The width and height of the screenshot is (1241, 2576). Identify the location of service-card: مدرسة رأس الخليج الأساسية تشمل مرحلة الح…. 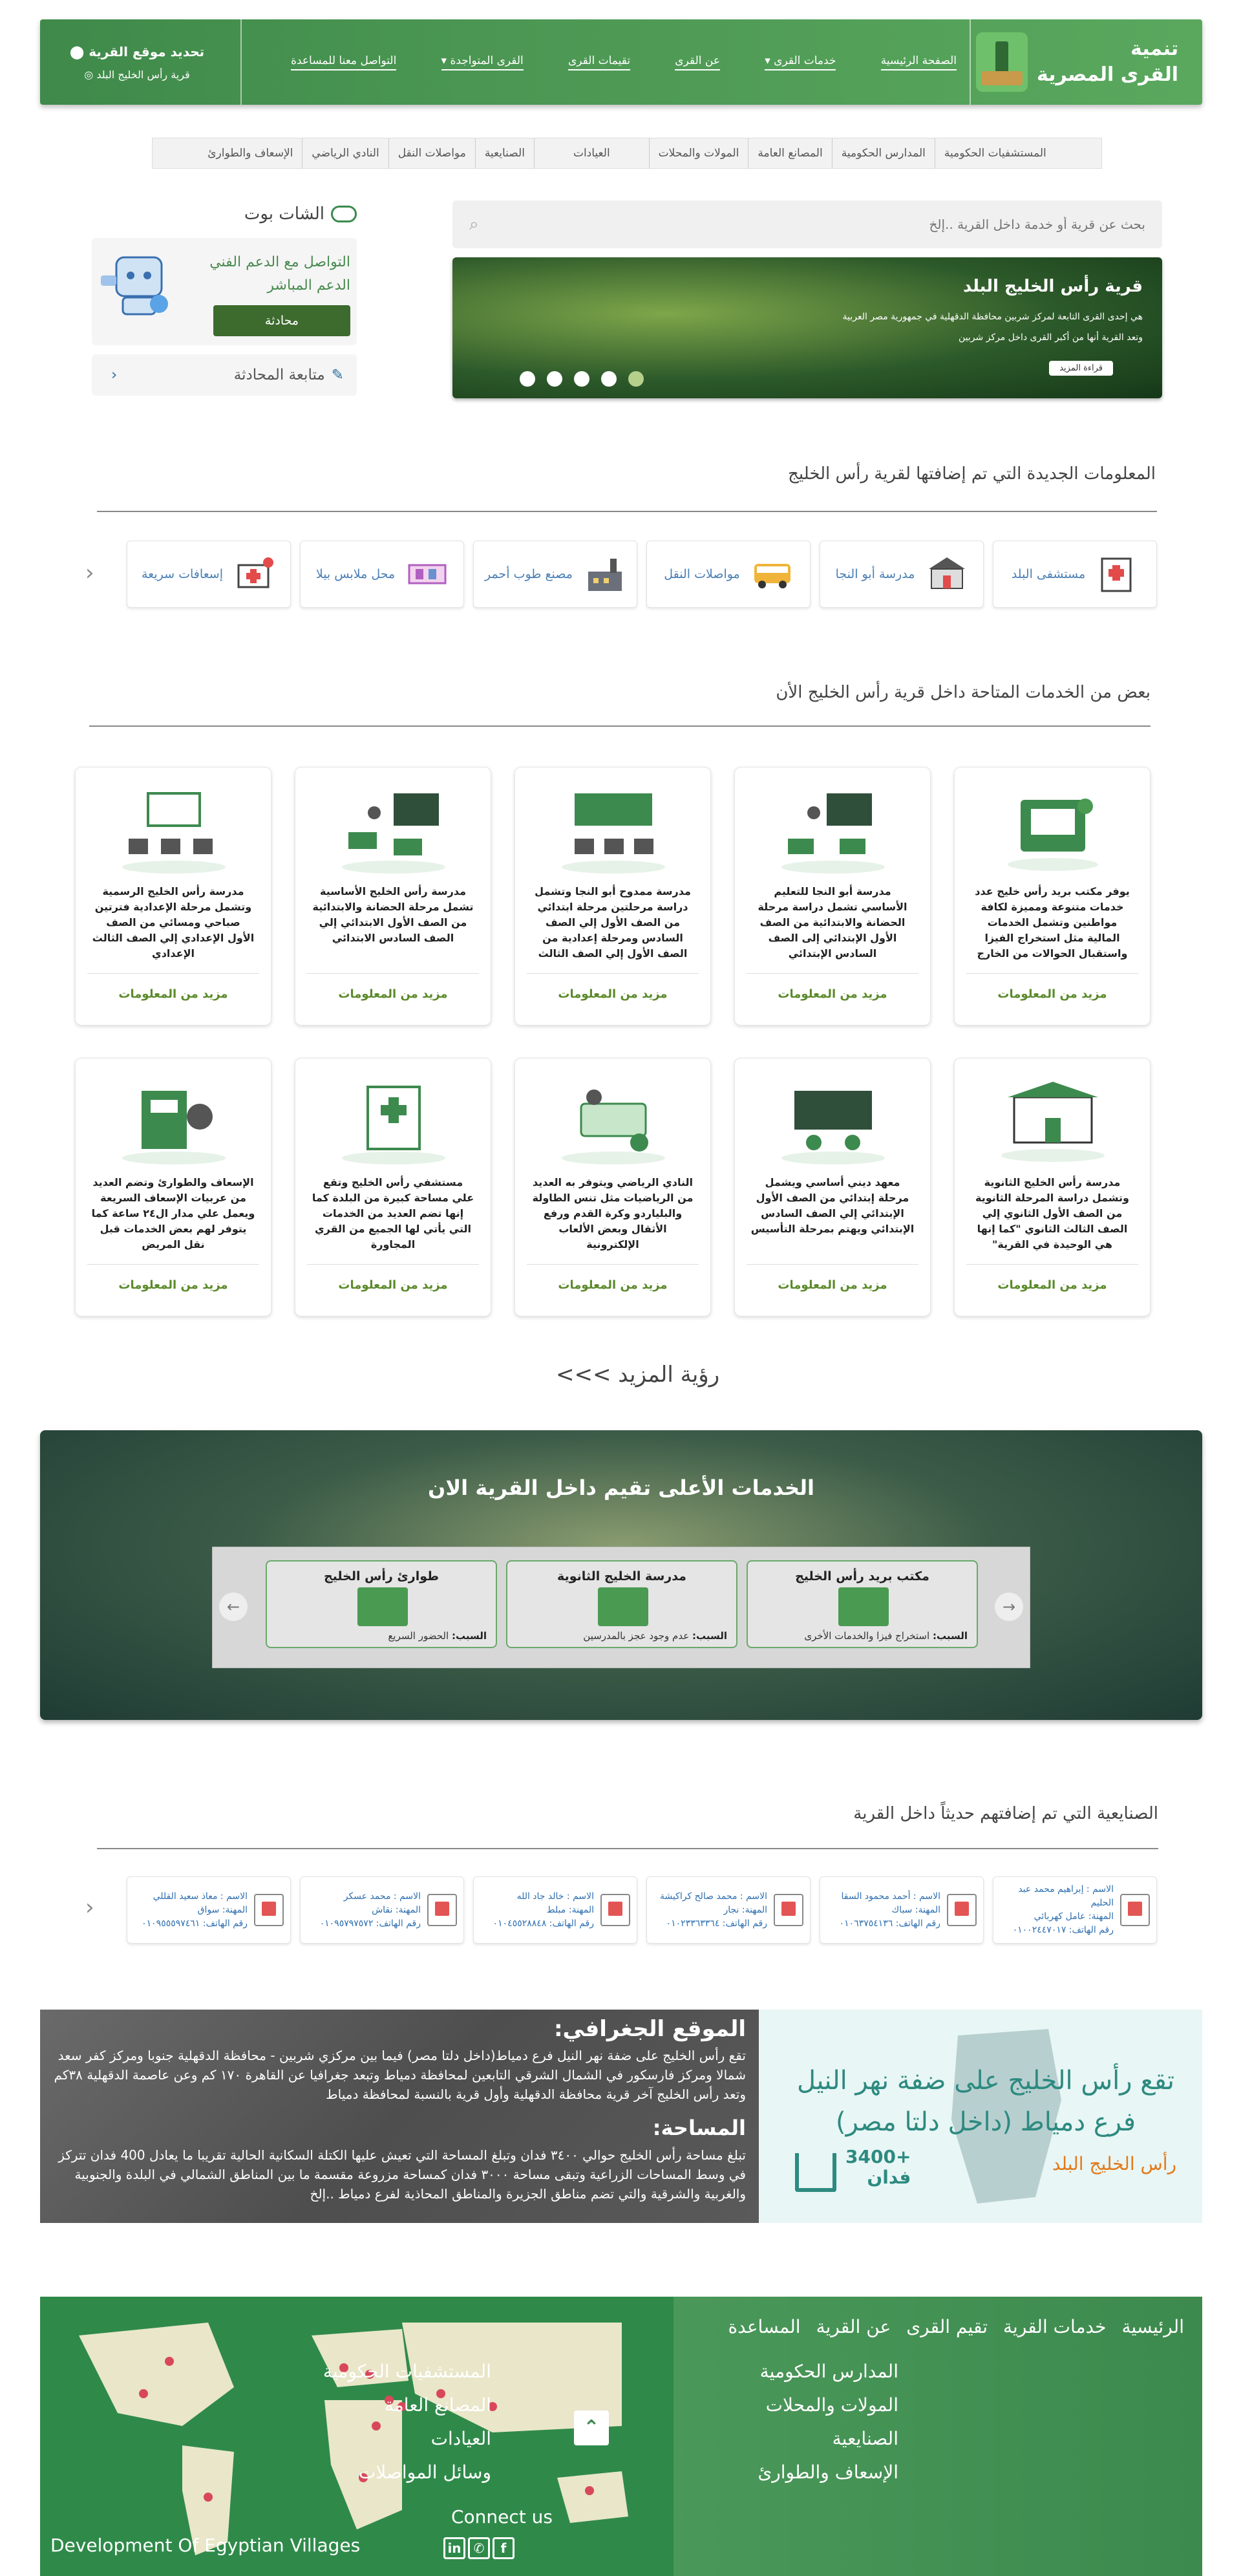
(393, 896).